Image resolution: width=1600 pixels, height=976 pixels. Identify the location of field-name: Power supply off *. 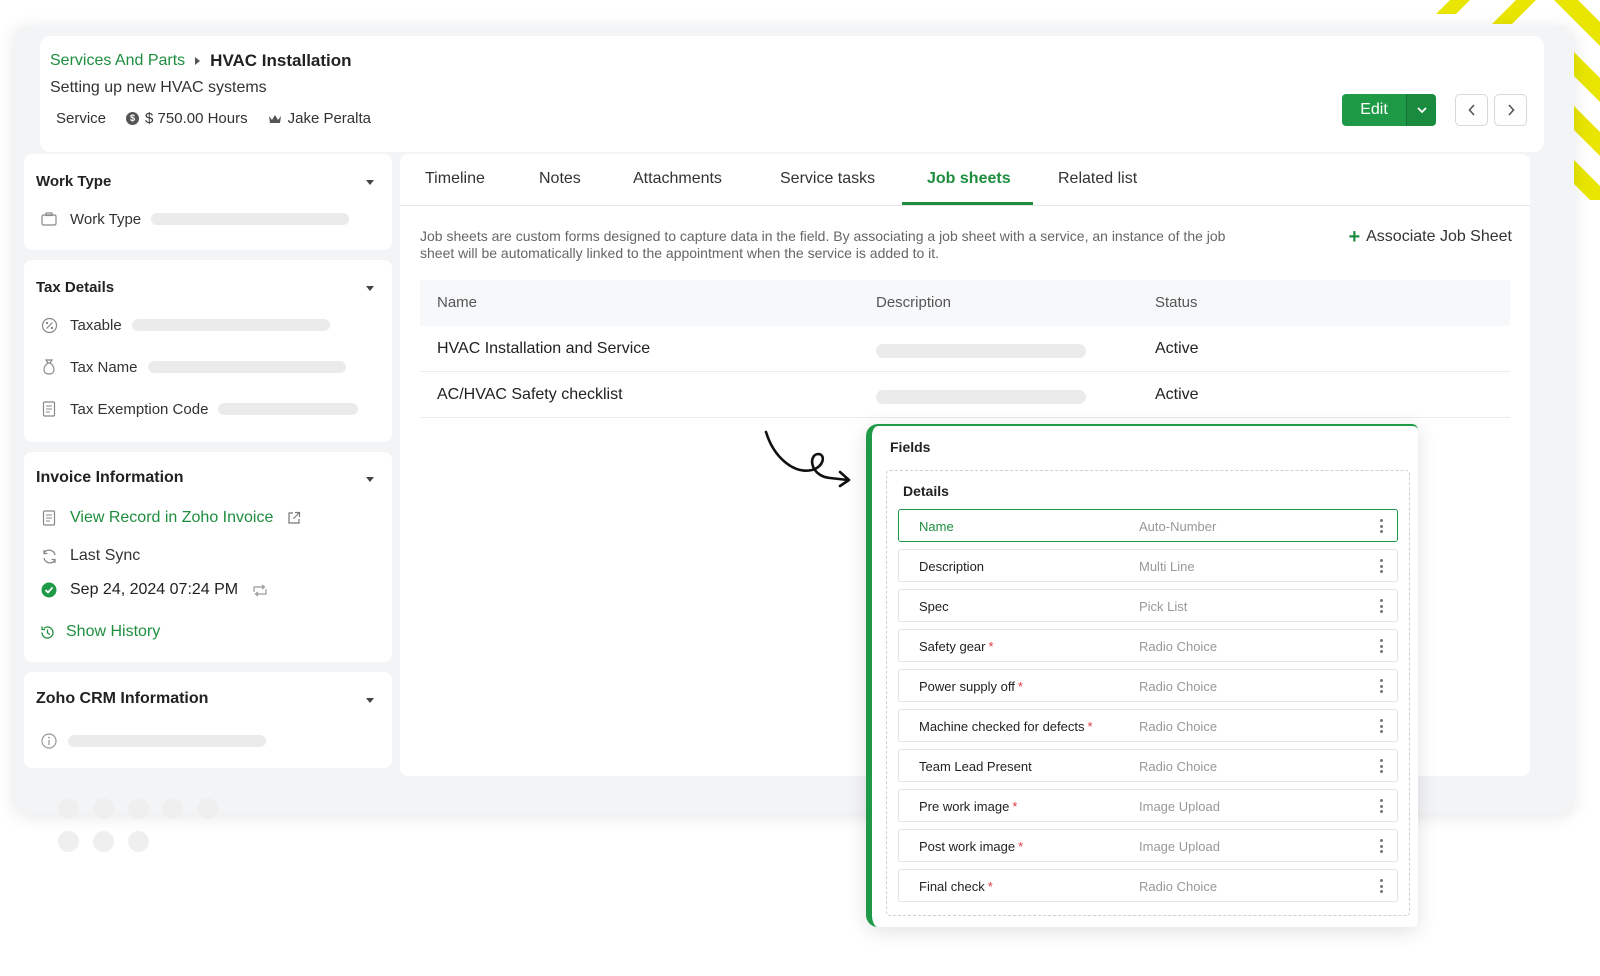
(971, 686).